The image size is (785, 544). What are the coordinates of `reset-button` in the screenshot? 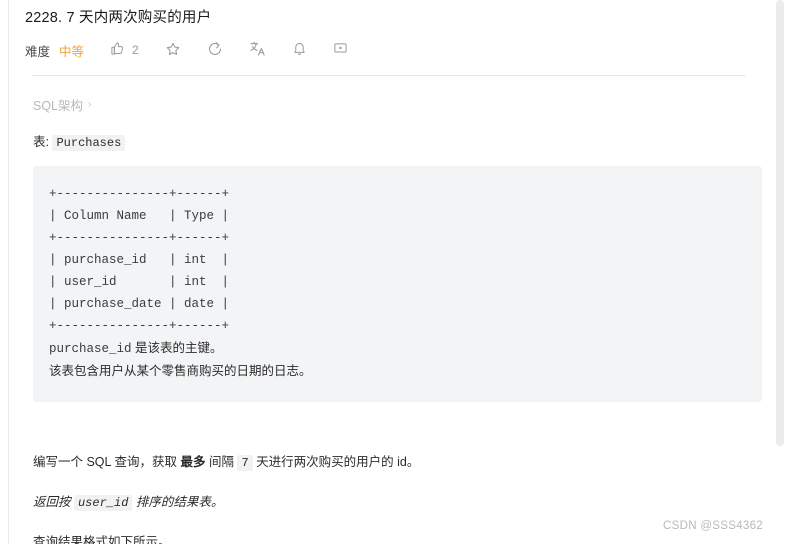 It's located at (215, 50).